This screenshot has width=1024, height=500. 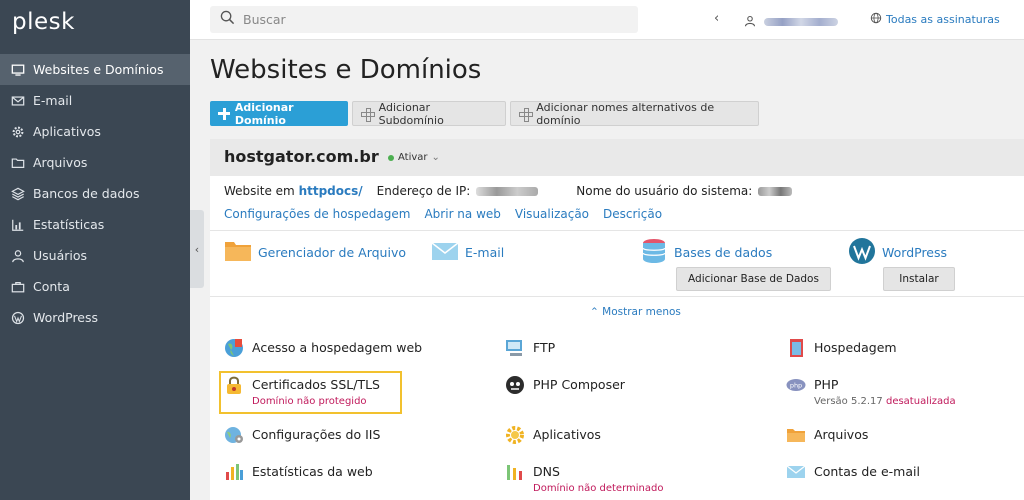 What do you see at coordinates (552, 214) in the screenshot?
I see `preview-link: Visualização` at bounding box center [552, 214].